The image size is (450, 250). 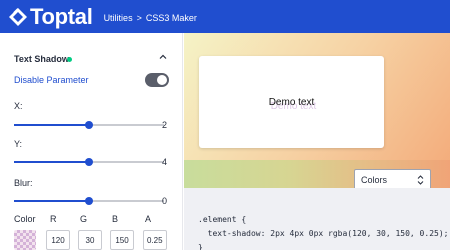 I want to click on breadcrumb: Utilities > CSS3 Maker, so click(x=150, y=18).